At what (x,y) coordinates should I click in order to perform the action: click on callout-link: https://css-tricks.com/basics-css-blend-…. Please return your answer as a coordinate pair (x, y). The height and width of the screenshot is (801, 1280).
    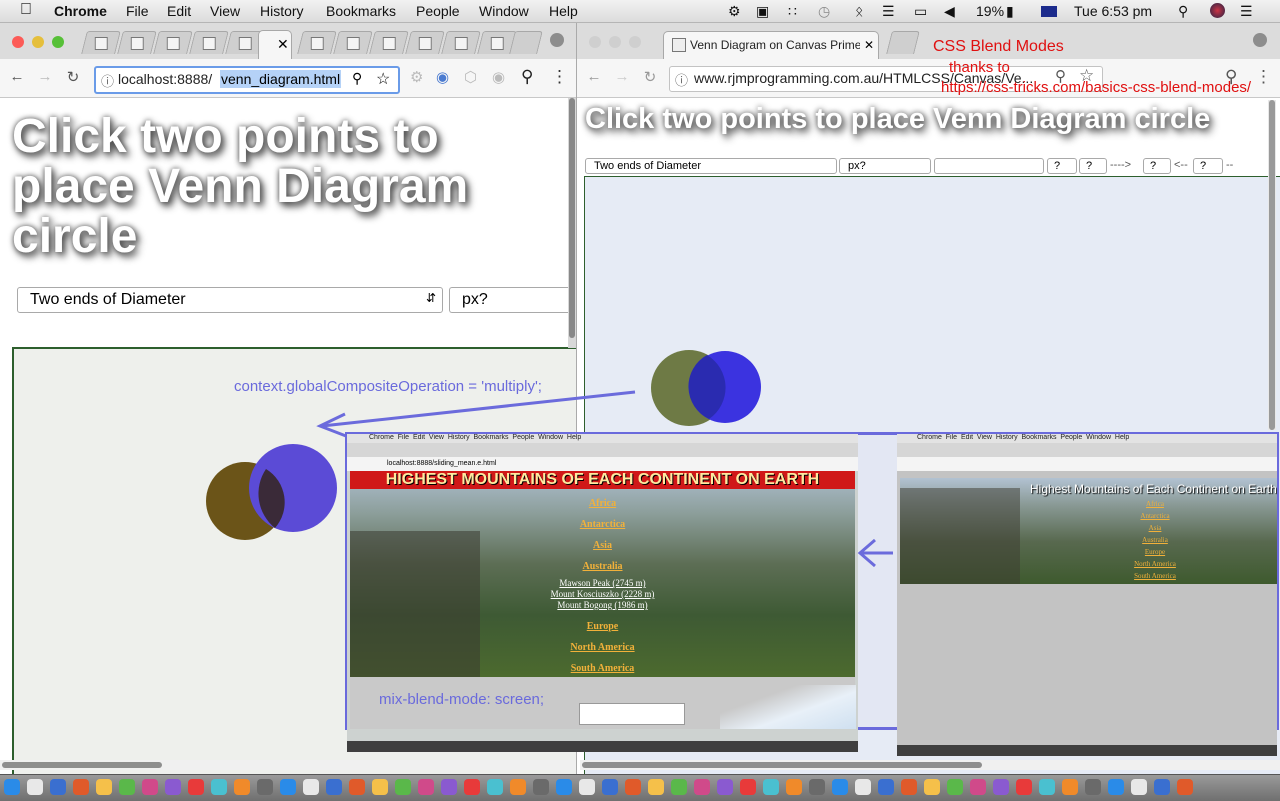
    Looking at the image, I should click on (1096, 87).